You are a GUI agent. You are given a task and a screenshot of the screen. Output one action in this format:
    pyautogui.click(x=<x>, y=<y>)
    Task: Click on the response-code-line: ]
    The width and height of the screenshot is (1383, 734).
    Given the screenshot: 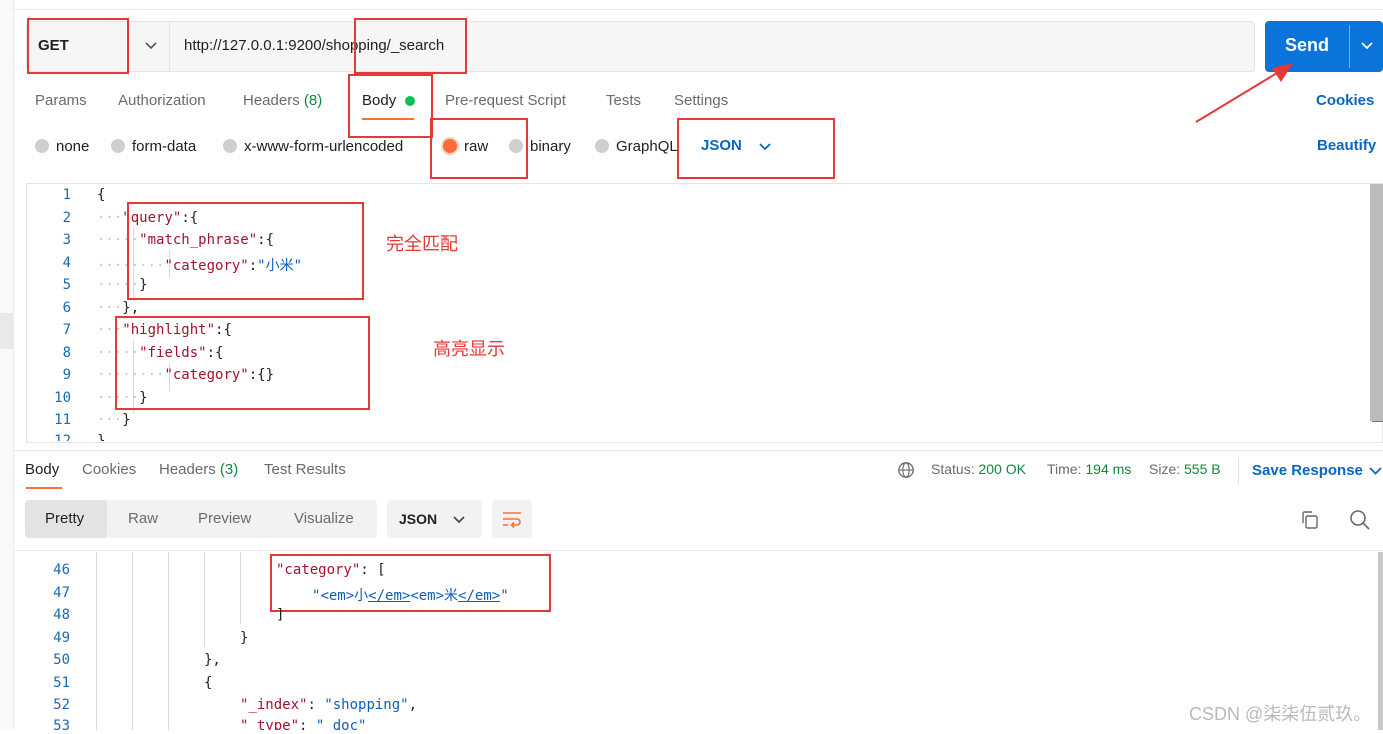 What is the action you would take?
    pyautogui.click(x=280, y=615)
    